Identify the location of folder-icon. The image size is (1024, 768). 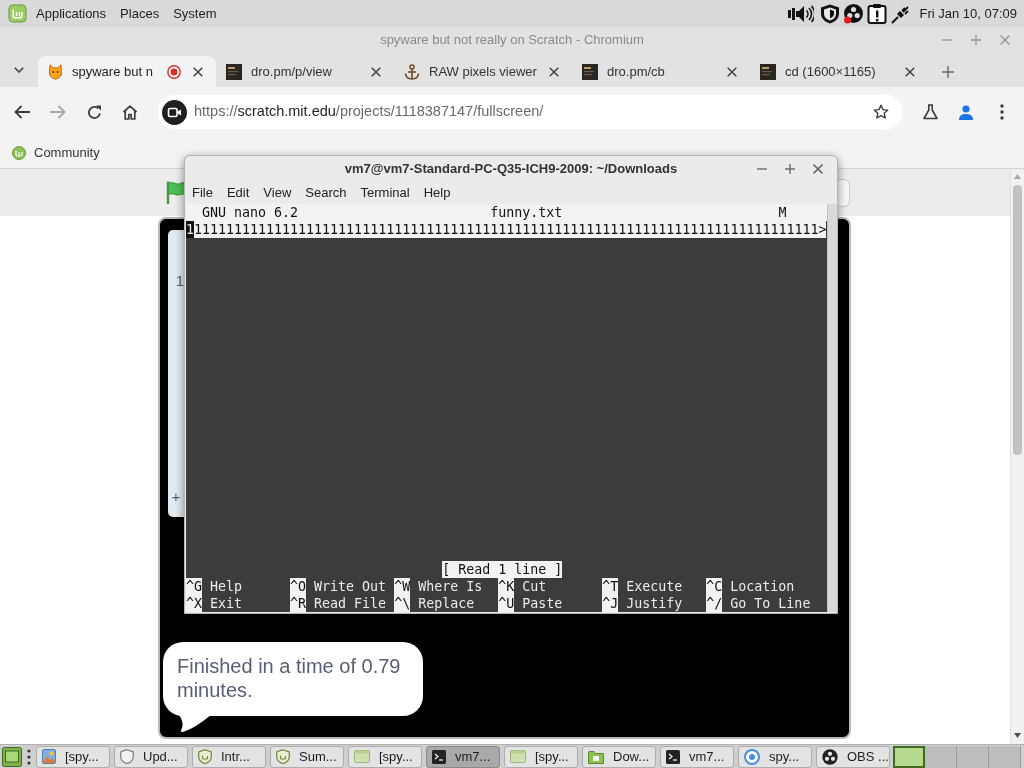
(596, 756).